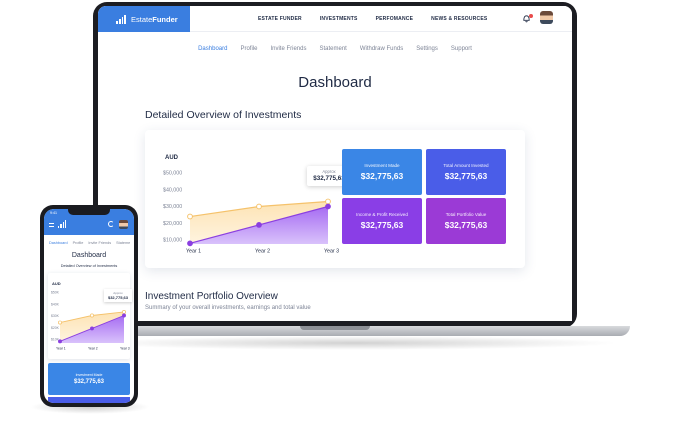  Describe the element at coordinates (395, 19) in the screenshot. I see `nav-performance: PERFOMANCE` at that location.